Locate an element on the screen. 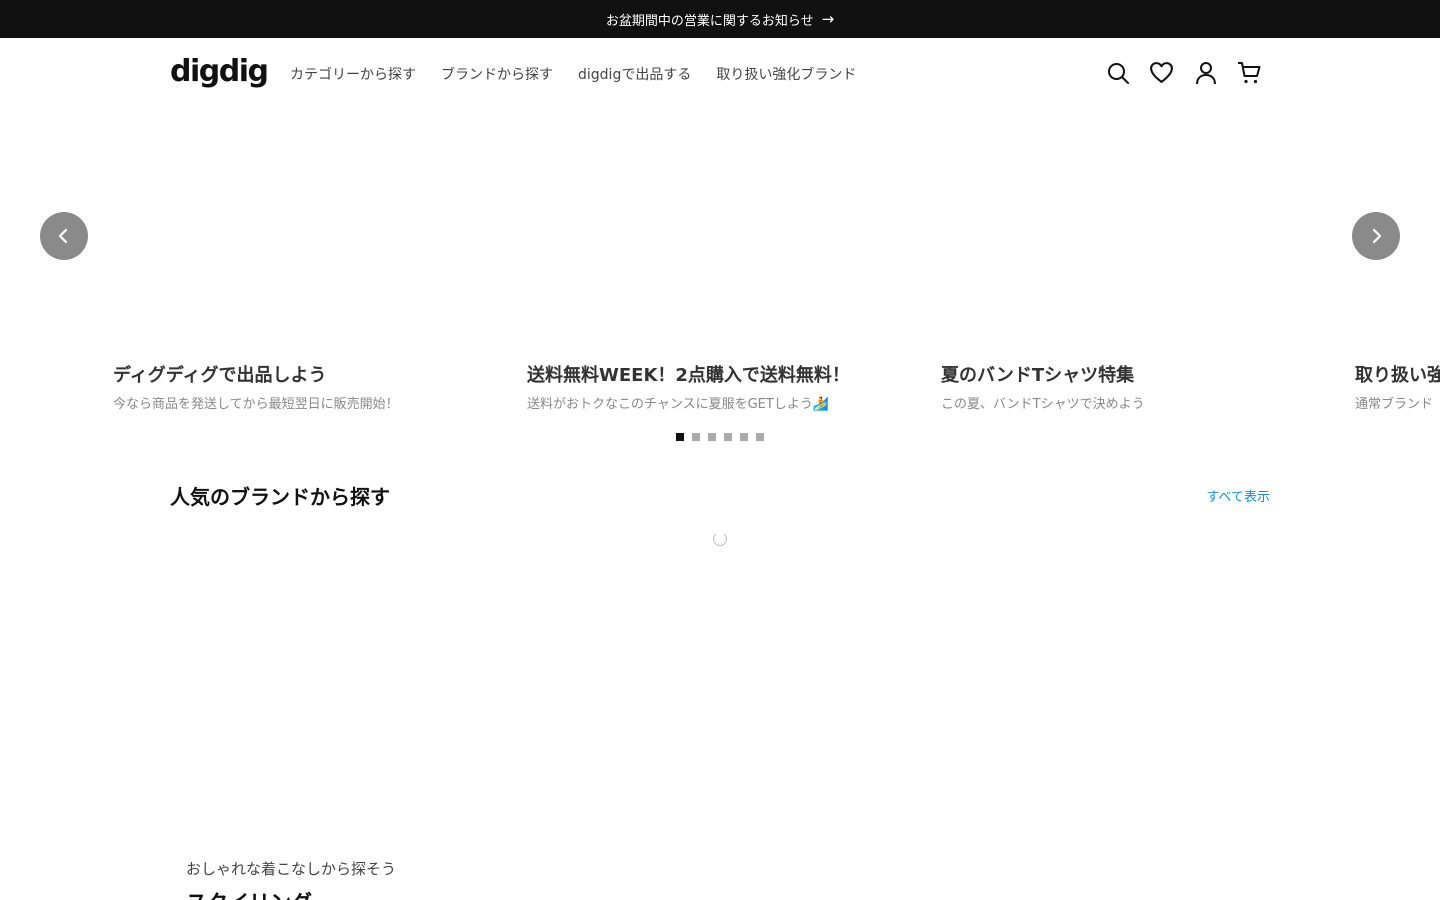 The width and height of the screenshot is (1440, 900). heart-icon is located at coordinates (1161, 72).